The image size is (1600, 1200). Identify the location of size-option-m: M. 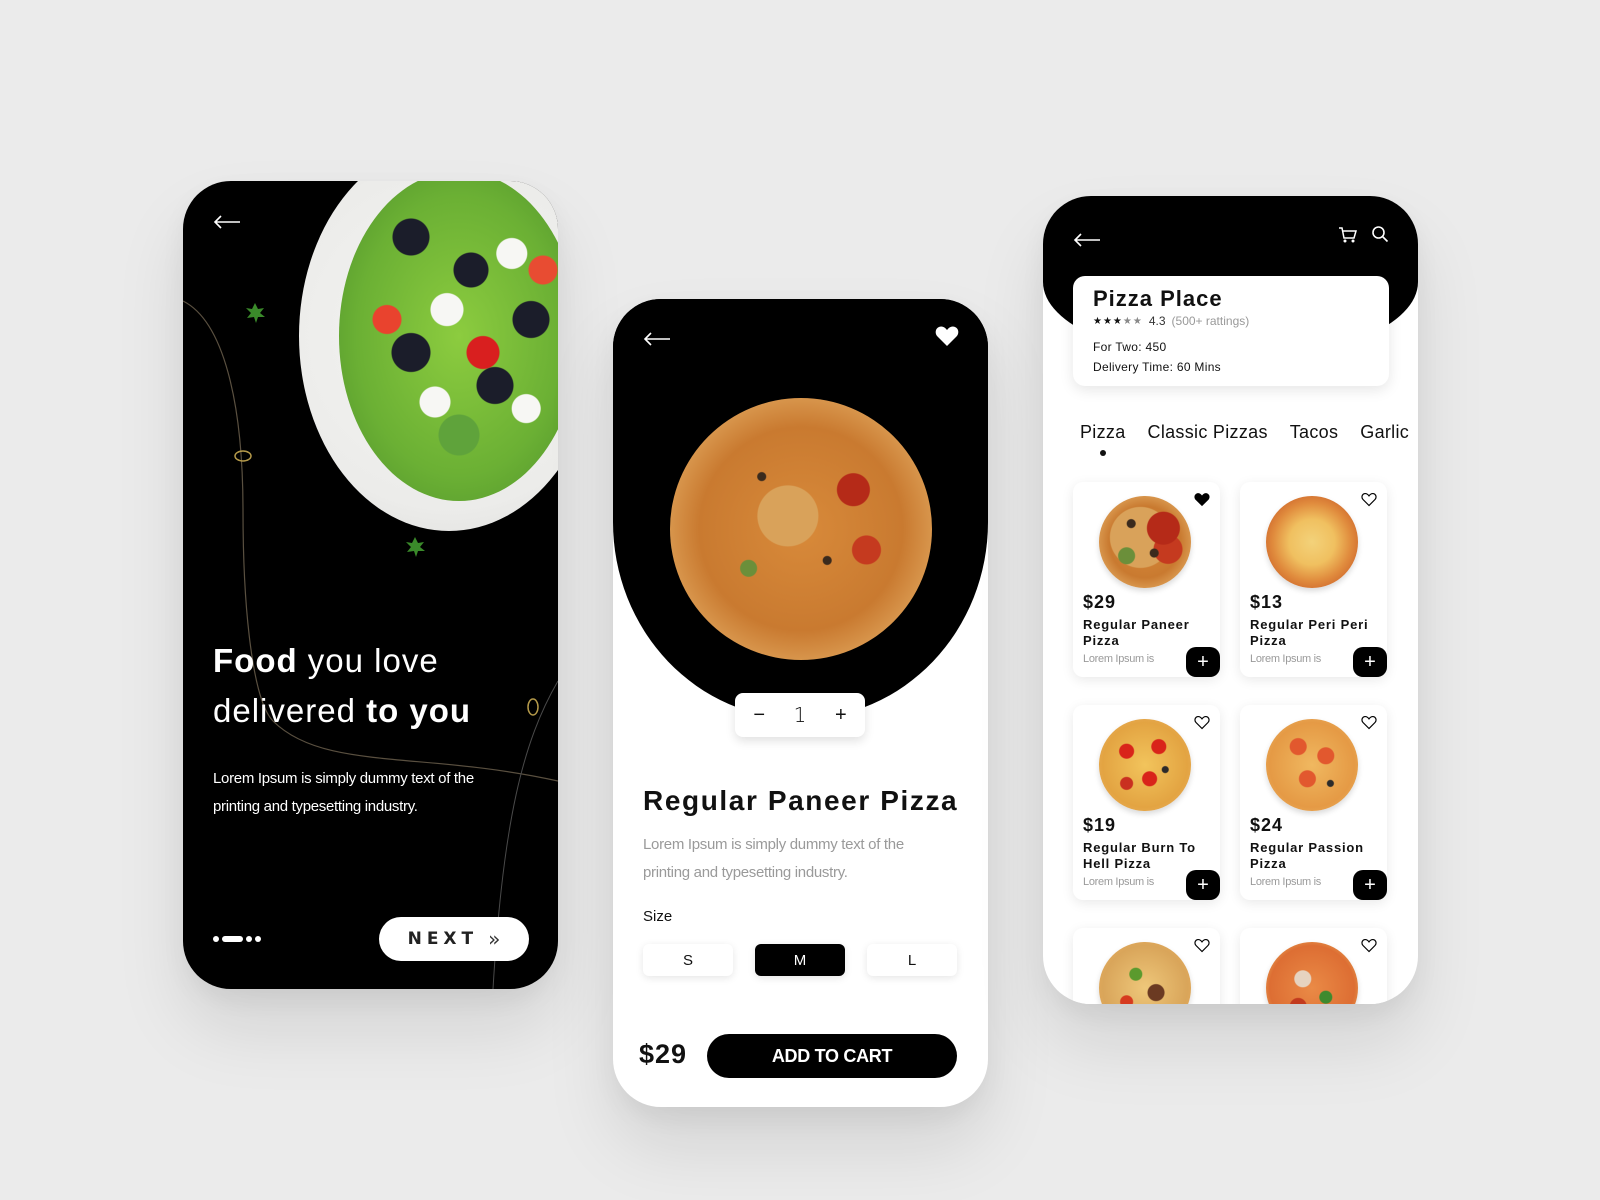
(800, 960).